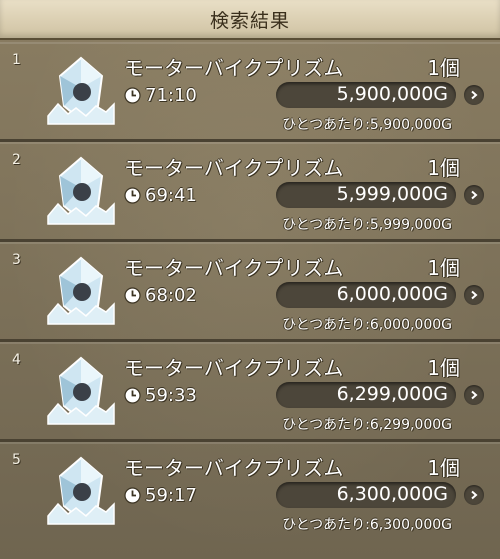 The image size is (500, 559). Describe the element at coordinates (392, 194) in the screenshot. I see `price-value: 5,999,000G` at that location.